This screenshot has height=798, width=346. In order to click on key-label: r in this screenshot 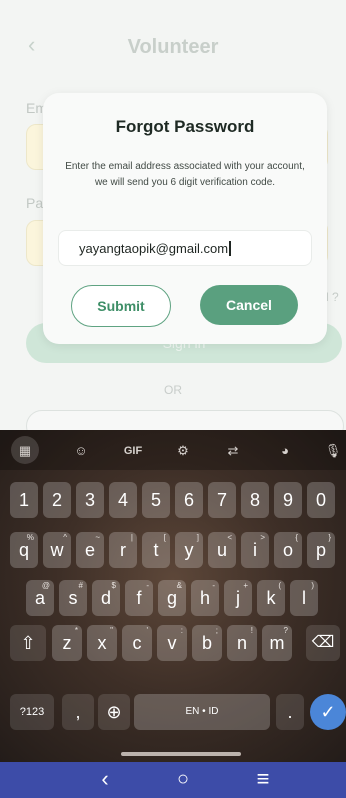, I will do `click(123, 550)`.